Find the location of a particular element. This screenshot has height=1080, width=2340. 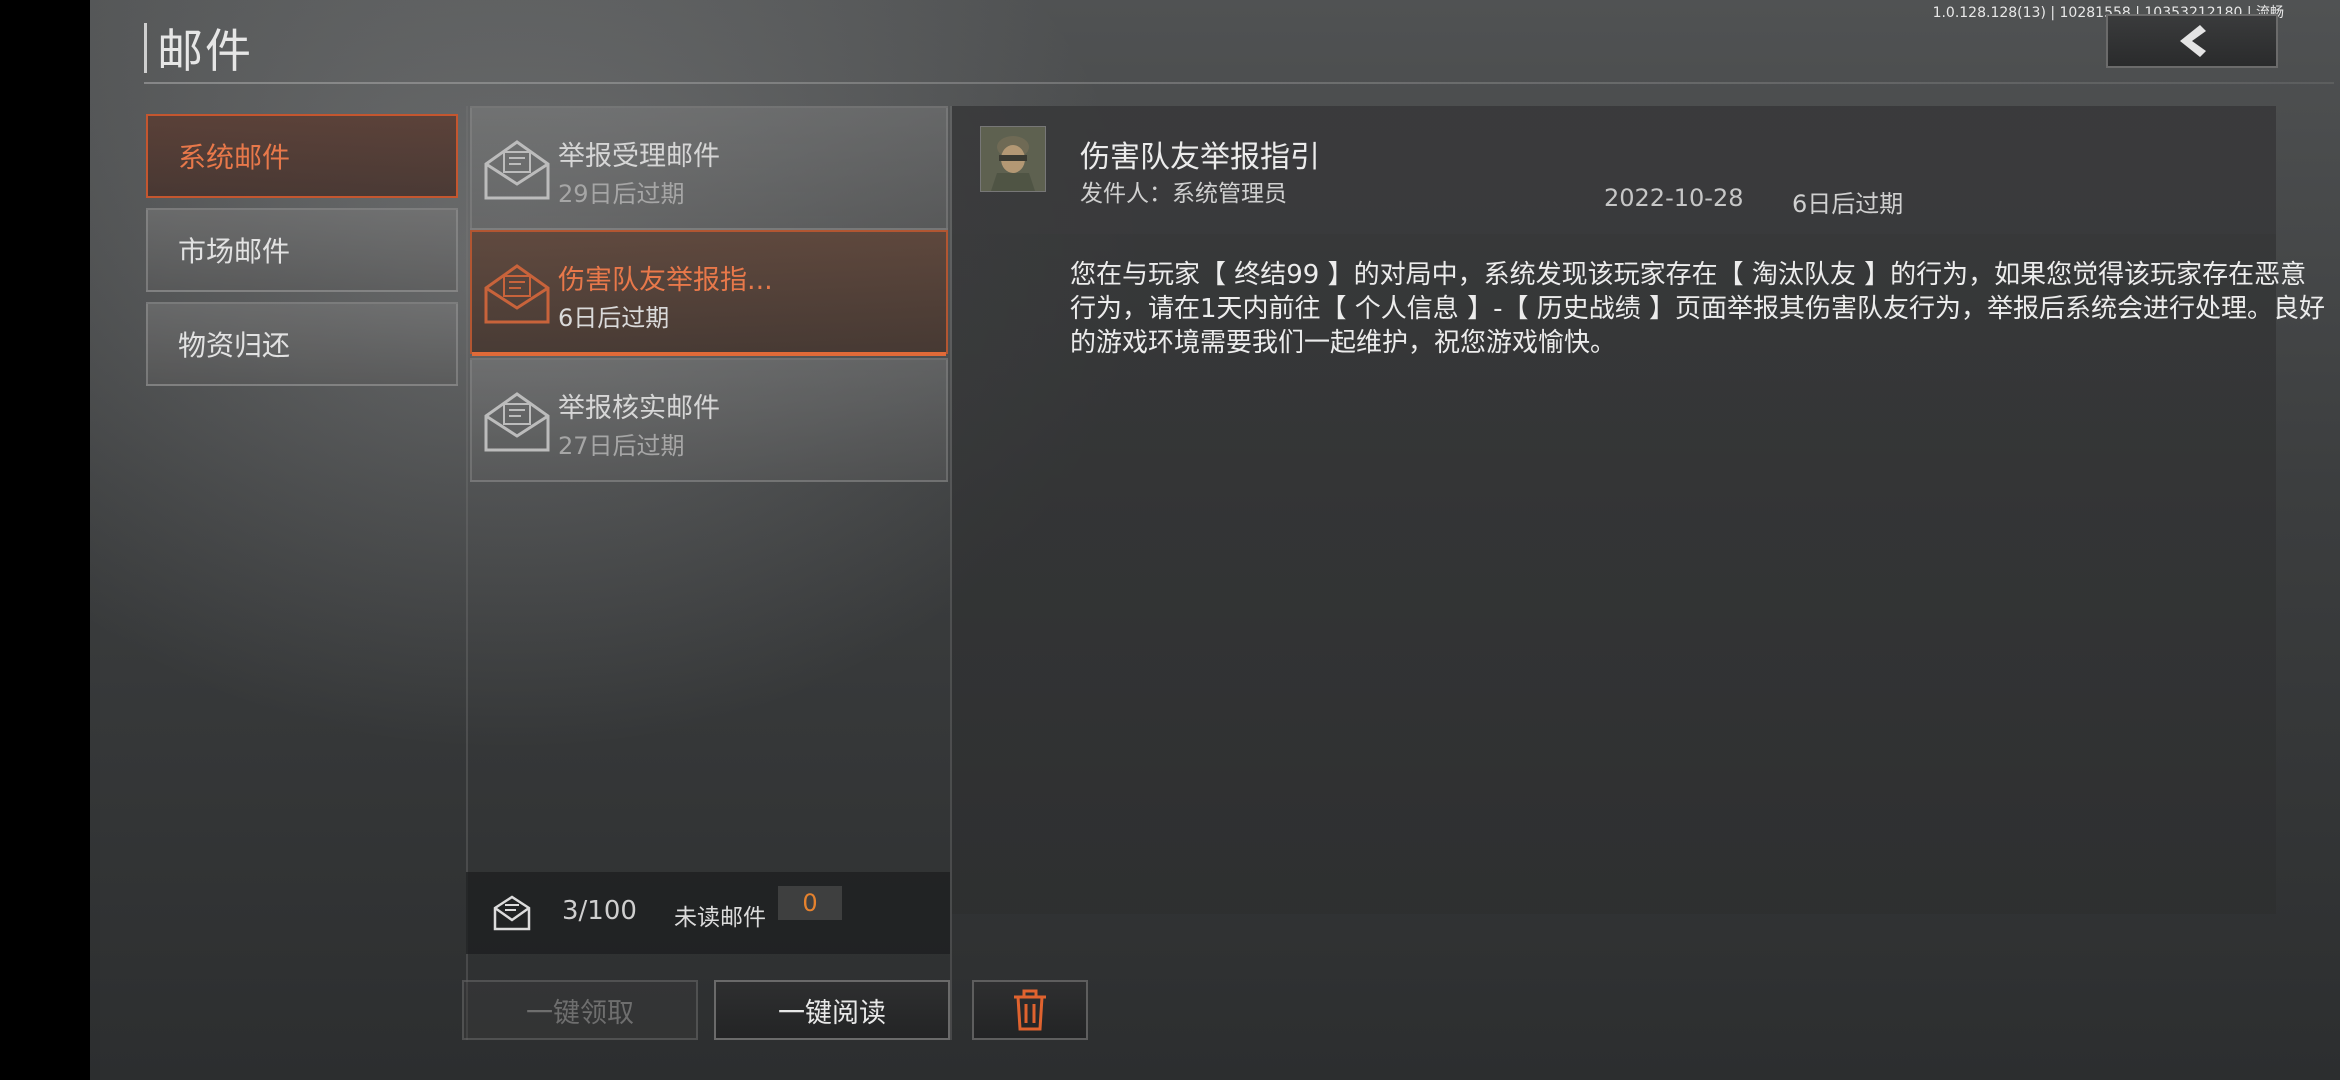

mail-count: 3/100 is located at coordinates (599, 911).